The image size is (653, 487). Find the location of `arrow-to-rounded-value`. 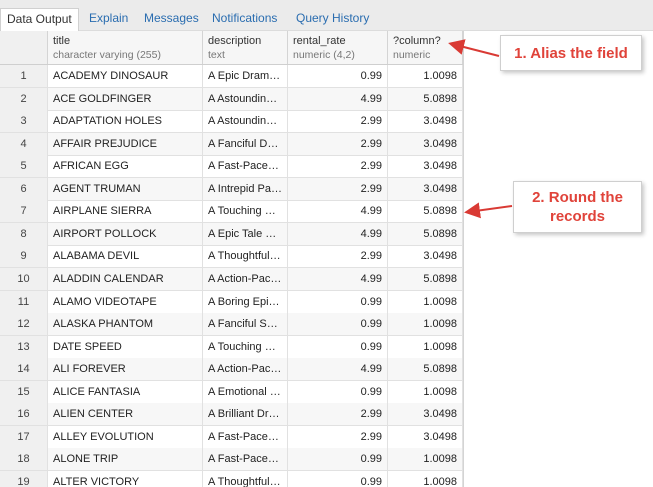

arrow-to-rounded-value is located at coordinates (488, 210).